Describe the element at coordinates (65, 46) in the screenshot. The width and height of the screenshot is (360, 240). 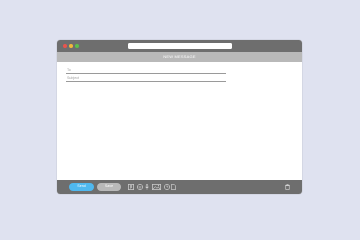
I see `close-window-button` at that location.